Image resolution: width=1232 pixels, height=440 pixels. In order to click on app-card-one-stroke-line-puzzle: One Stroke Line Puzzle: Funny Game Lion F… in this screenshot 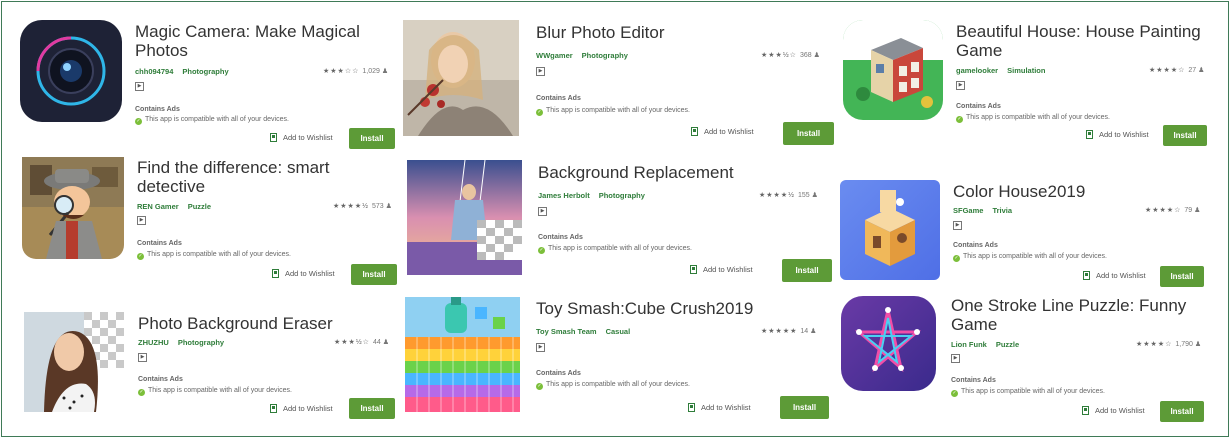, I will do `click(1028, 361)`.